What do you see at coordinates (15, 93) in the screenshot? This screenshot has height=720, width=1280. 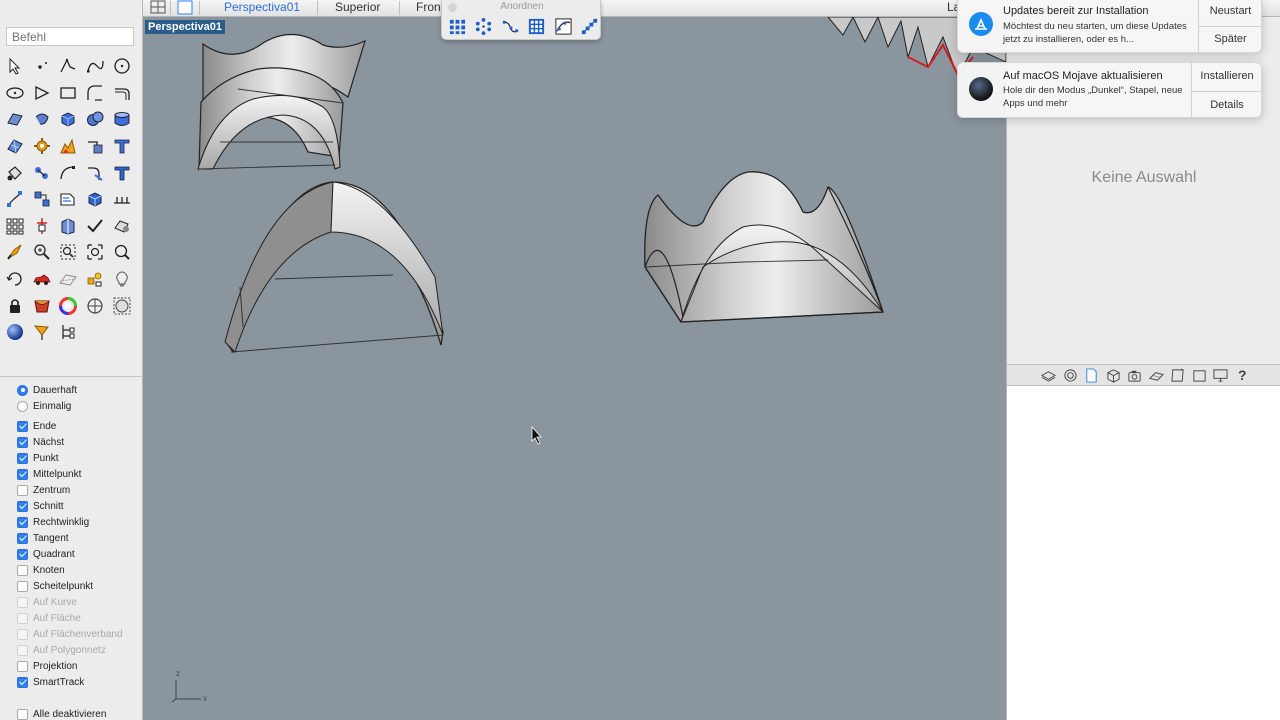 I see `ellipse-tool-icon` at bounding box center [15, 93].